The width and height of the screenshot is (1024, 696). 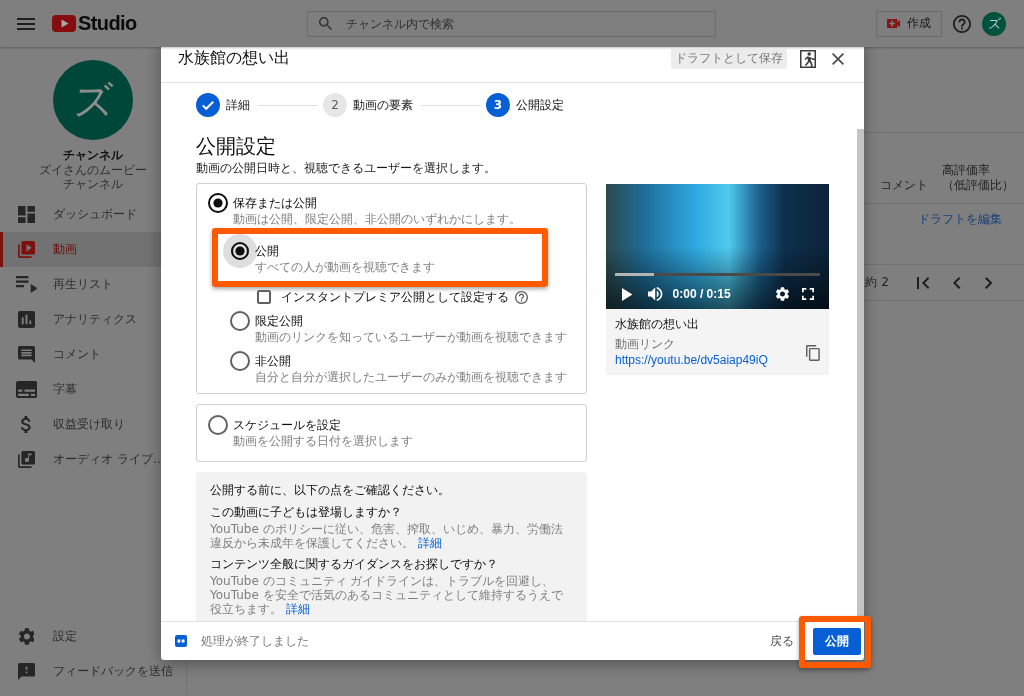 What do you see at coordinates (701, 294) in the screenshot?
I see `video-time: 0:00 / 0:15` at bounding box center [701, 294].